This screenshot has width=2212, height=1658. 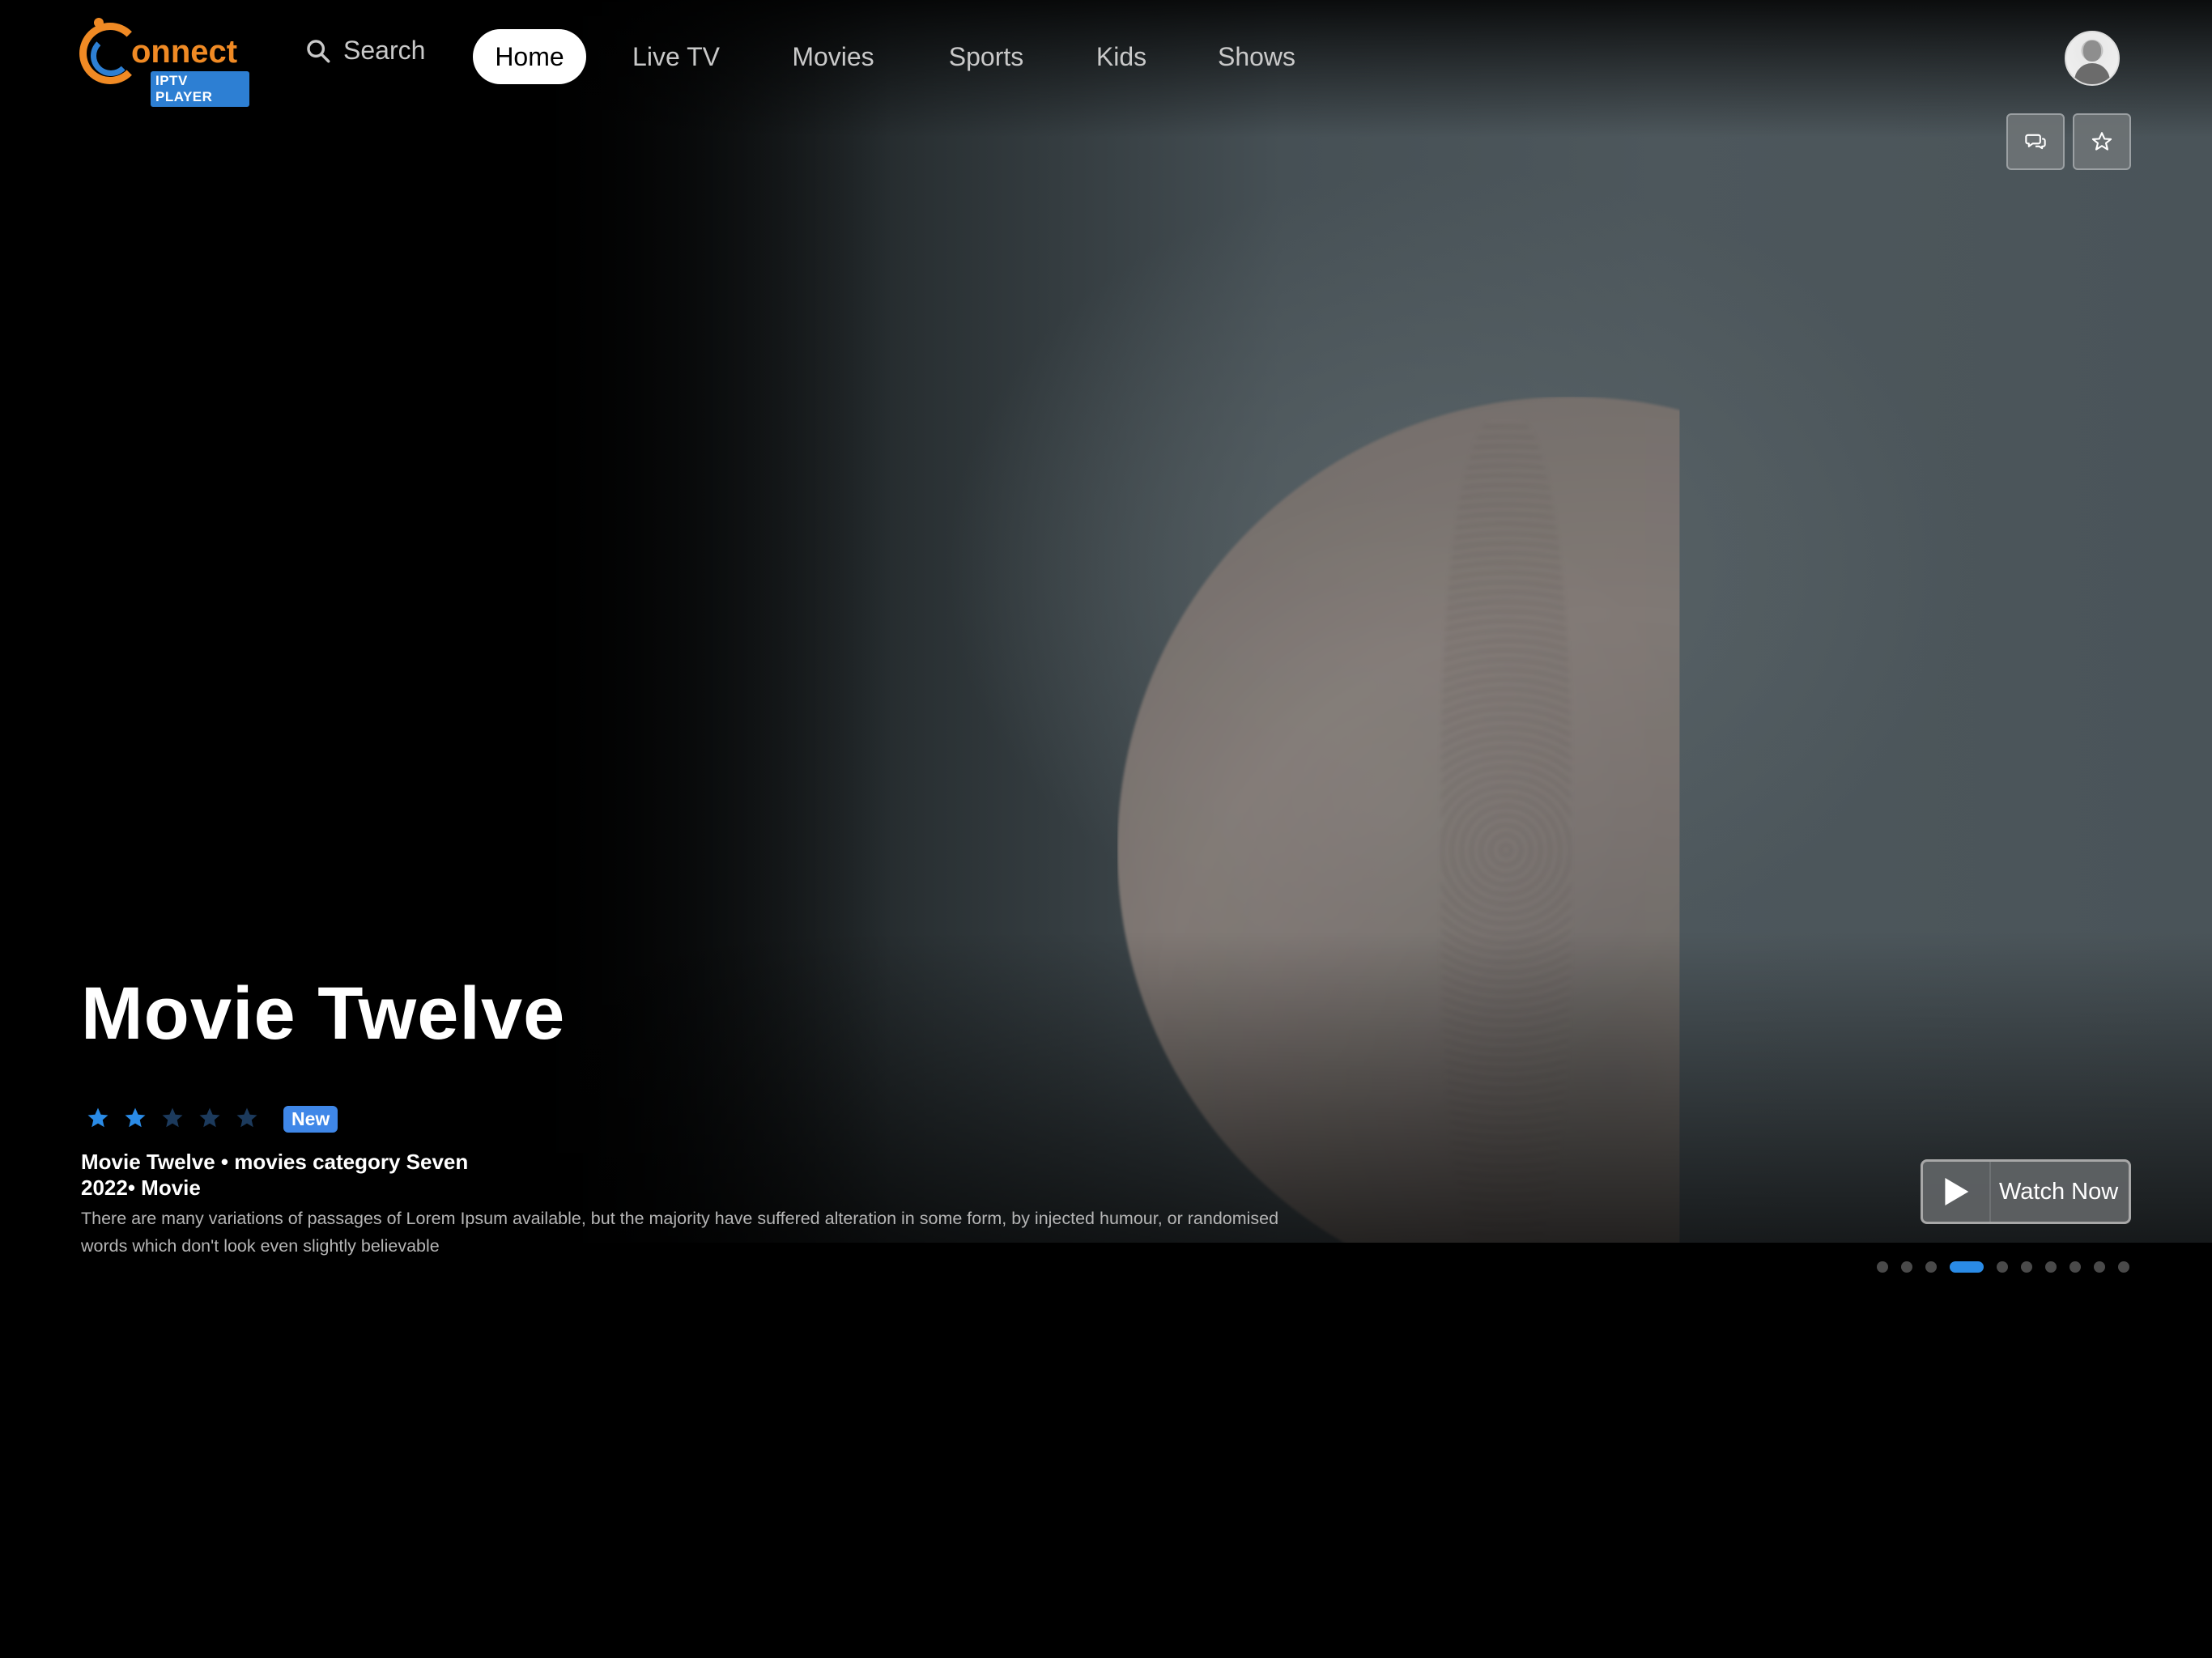 I want to click on comment-button, so click(x=2036, y=141).